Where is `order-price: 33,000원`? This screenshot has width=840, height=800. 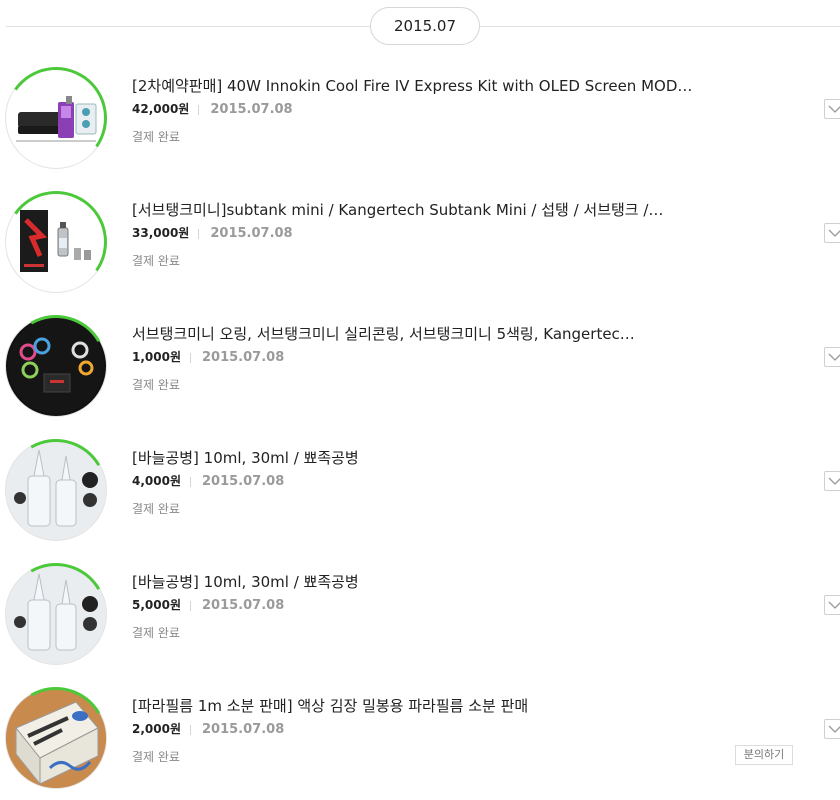
order-price: 33,000원 is located at coordinates (161, 233).